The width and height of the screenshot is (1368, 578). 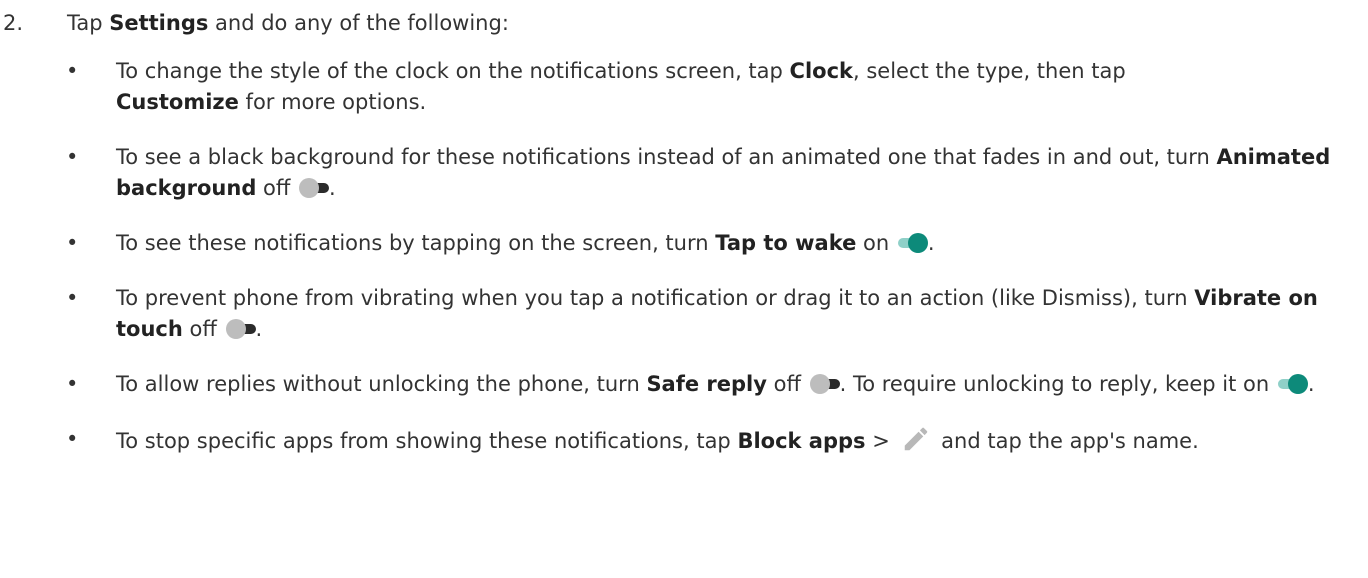 What do you see at coordinates (989, 71) in the screenshot?
I see `item-text: , select the type, then tap` at bounding box center [989, 71].